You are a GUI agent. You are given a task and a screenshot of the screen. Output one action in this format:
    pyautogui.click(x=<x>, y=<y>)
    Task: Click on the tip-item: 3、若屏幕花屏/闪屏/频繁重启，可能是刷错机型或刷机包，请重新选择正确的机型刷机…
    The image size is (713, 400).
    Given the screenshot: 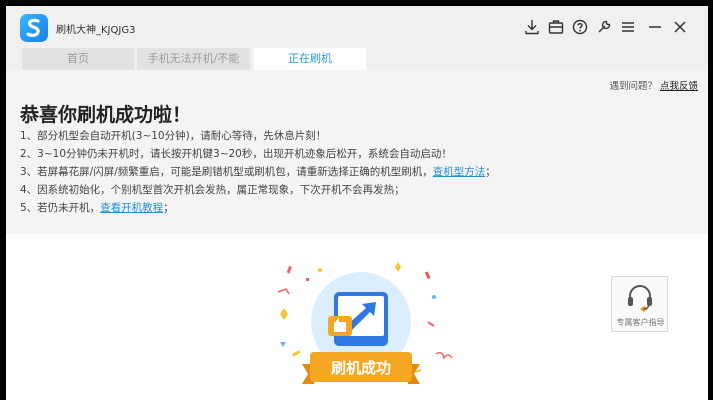 What is the action you would take?
    pyautogui.click(x=258, y=172)
    